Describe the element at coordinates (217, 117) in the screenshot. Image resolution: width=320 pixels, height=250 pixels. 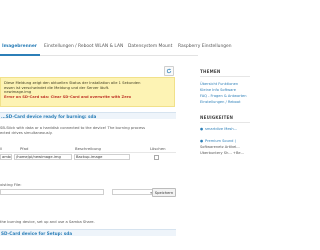
I see `sidebar-news-title: NEUIGKEITEN` at that location.